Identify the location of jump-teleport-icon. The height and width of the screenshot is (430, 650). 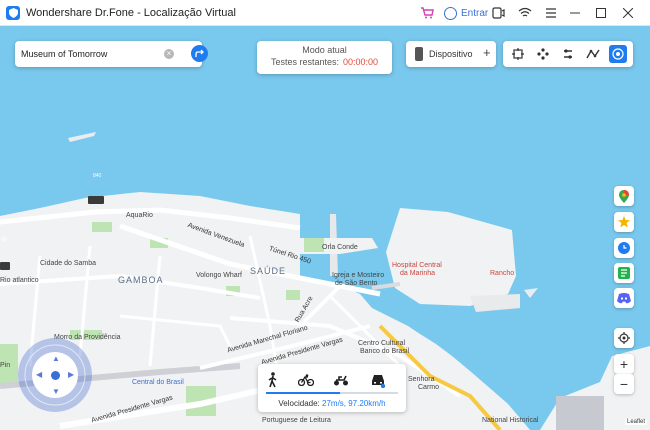
(593, 54).